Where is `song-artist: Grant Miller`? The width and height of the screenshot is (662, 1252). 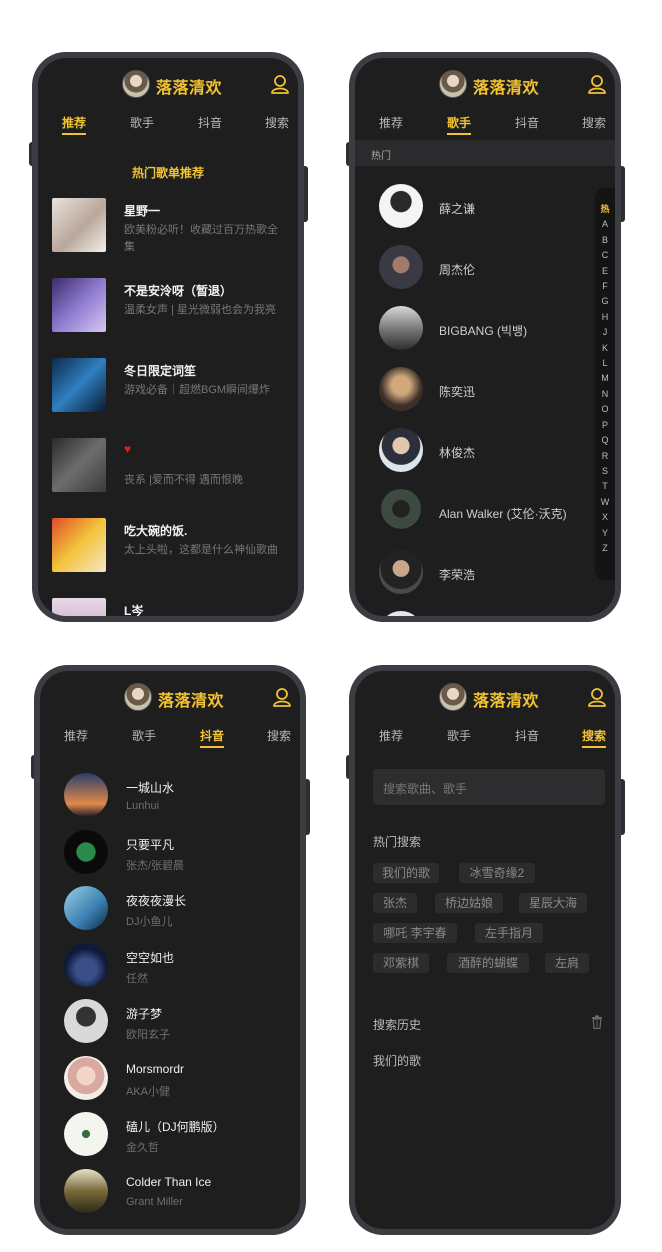
song-artist: Grant Miller is located at coordinates (154, 1201).